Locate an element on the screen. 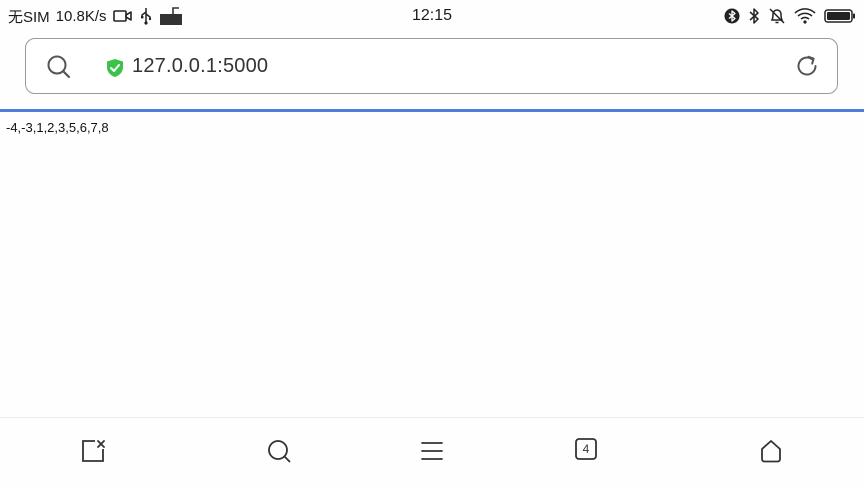 The height and width of the screenshot is (486, 864). status-bar: 无SIM 10.8K/s 12:15 is located at coordinates (432, 16).